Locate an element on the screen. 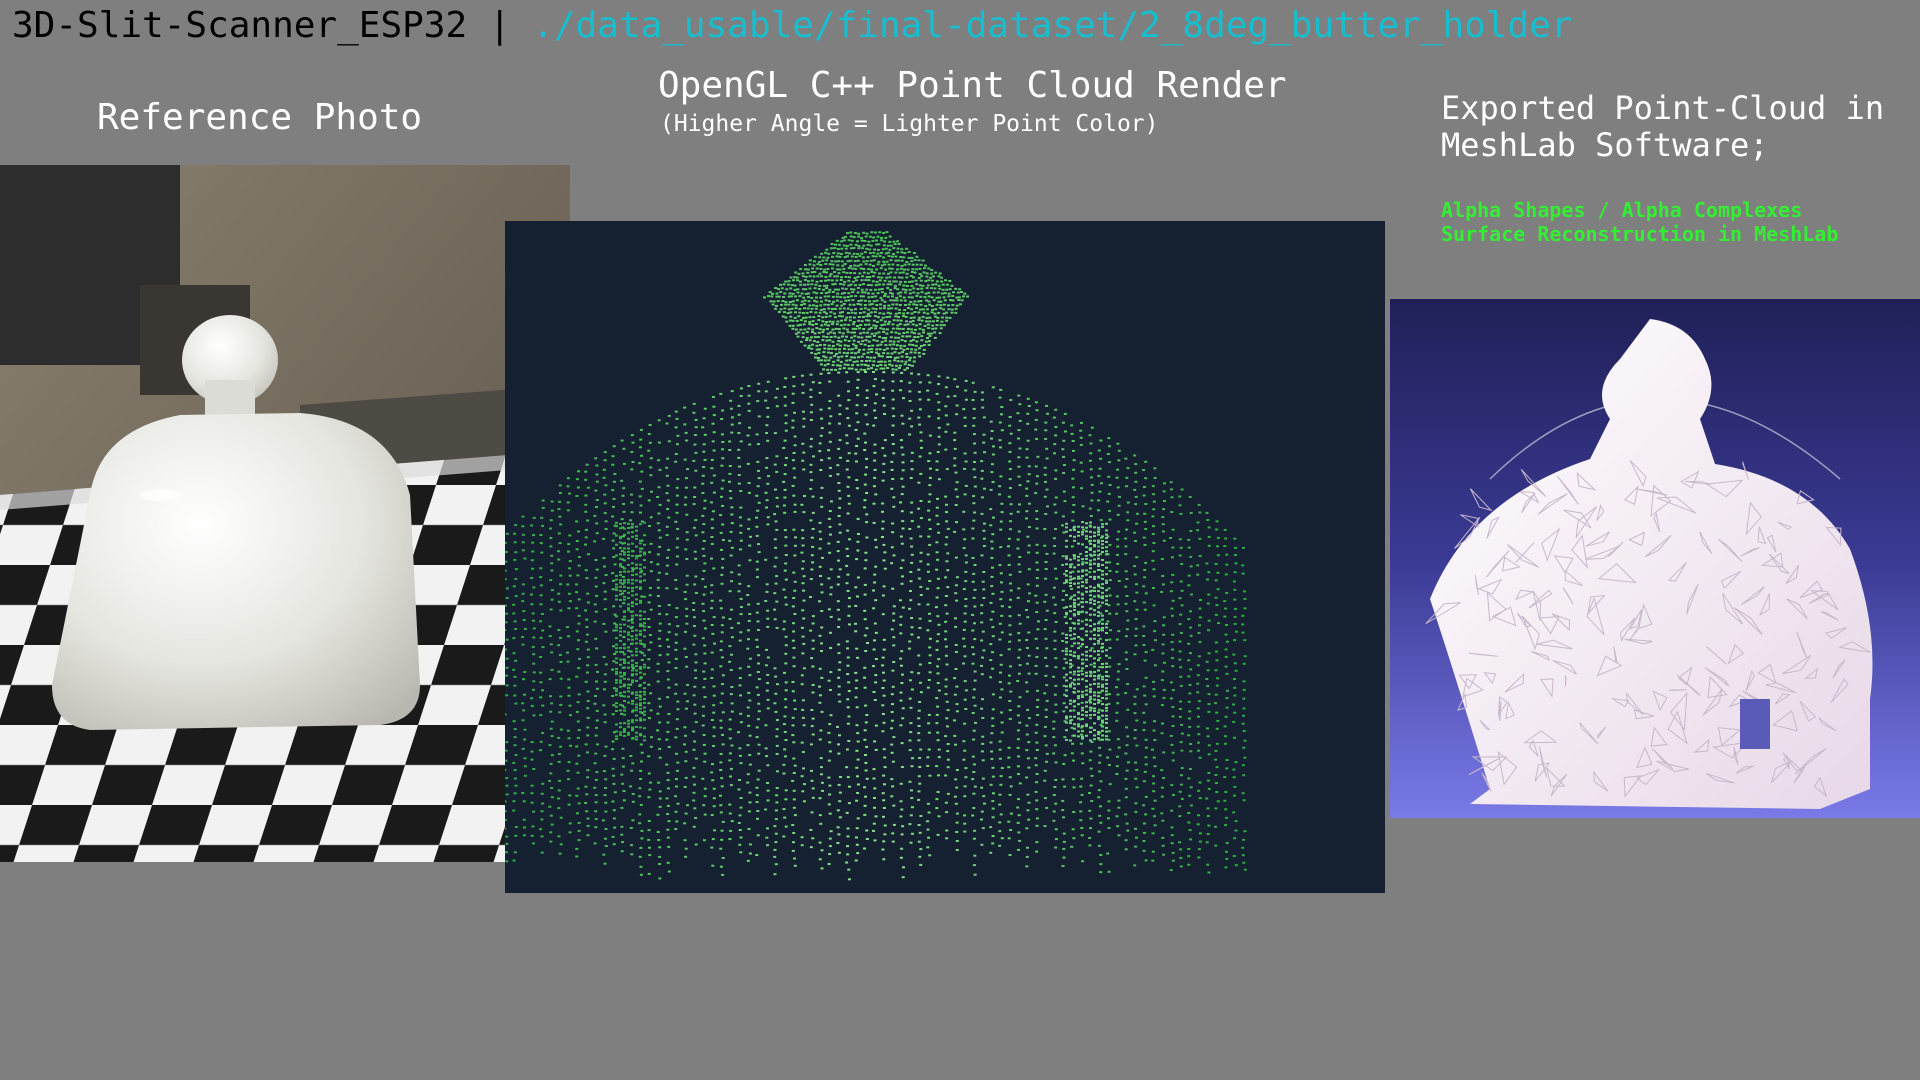  project-name: 3D-Slit-Scanner_ESP32 is located at coordinates (240, 25).